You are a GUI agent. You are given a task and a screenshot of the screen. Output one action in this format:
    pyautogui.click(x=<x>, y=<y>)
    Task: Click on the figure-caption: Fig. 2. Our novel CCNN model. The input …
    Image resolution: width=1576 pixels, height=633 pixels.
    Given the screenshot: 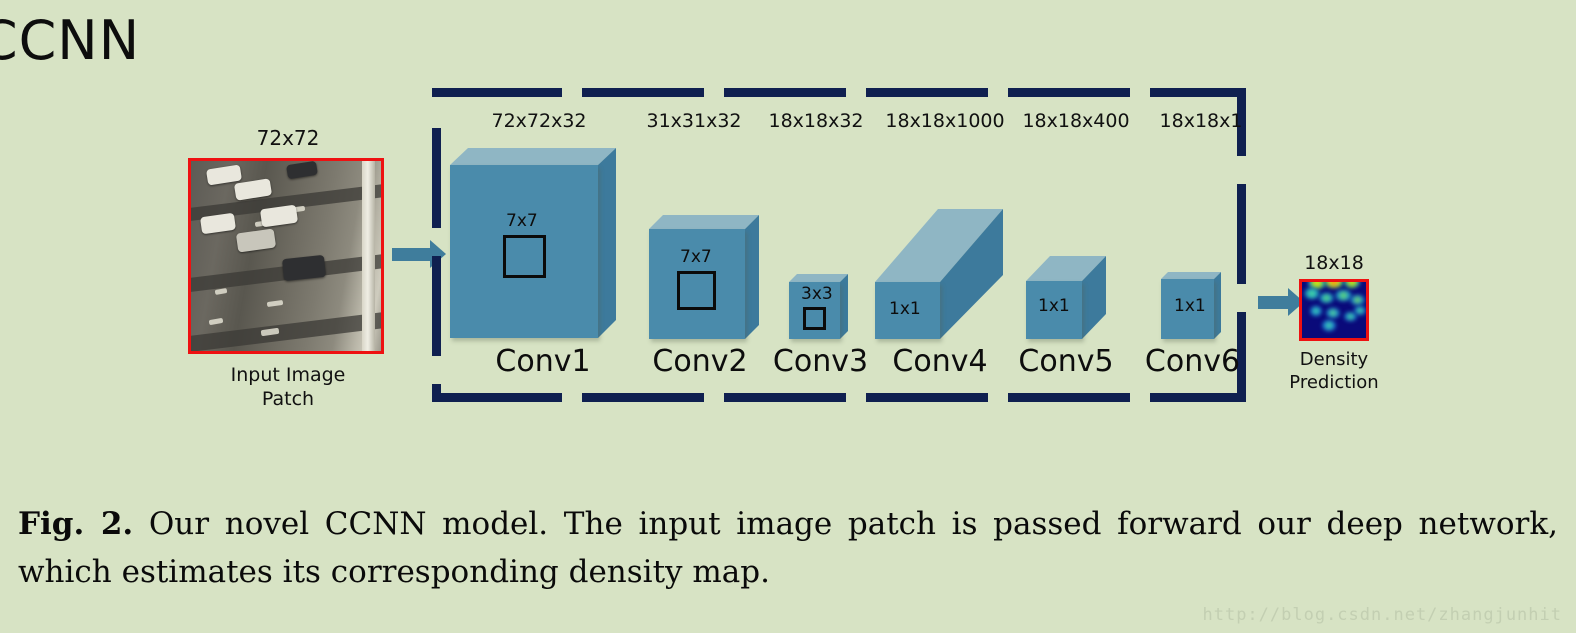 What is the action you would take?
    pyautogui.click(x=788, y=548)
    